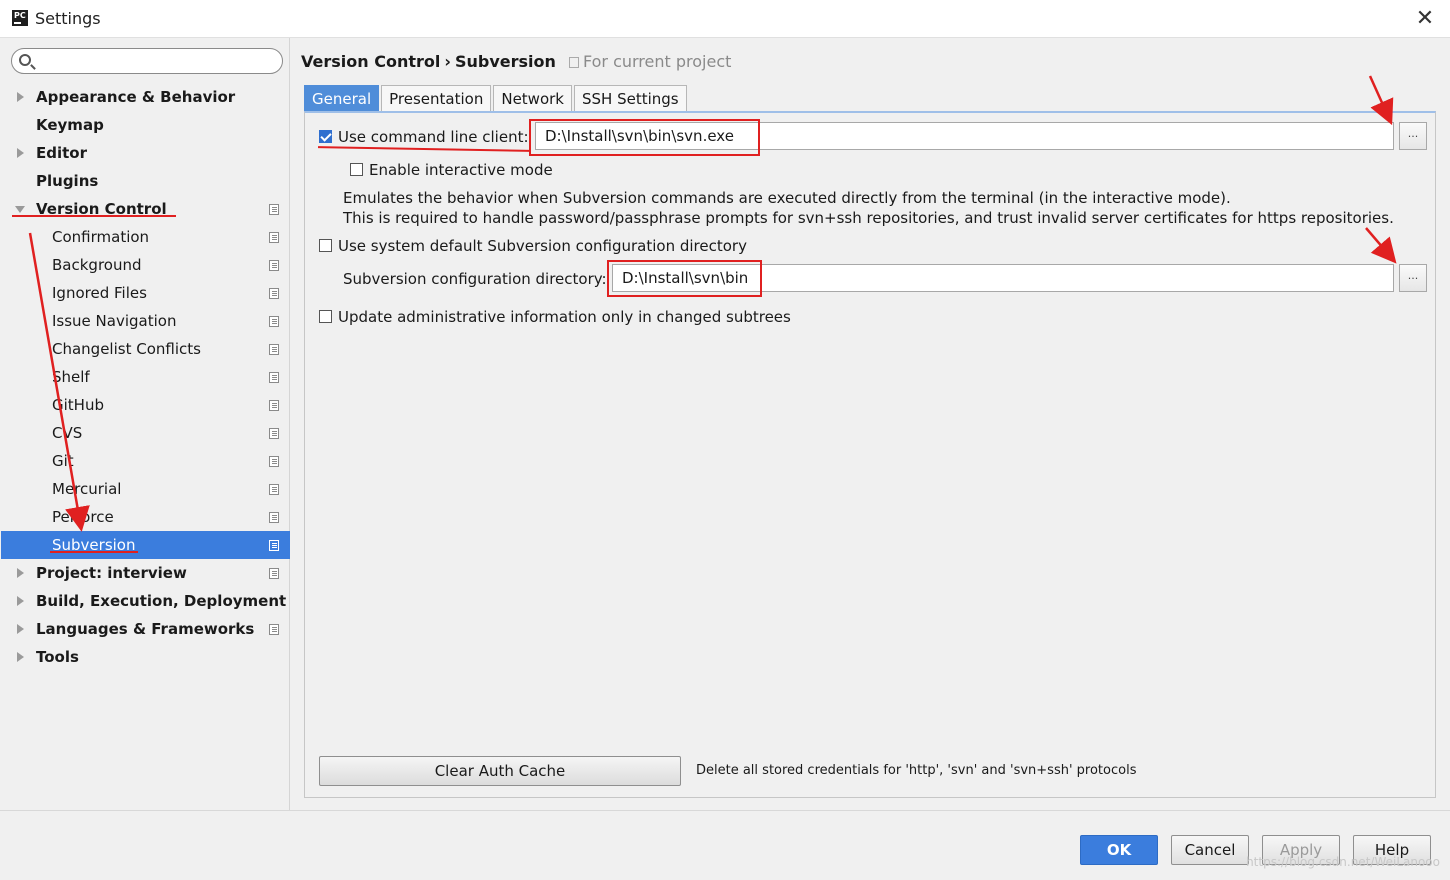 The image size is (1450, 880). Describe the element at coordinates (356, 169) in the screenshot. I see `interactive-checkbox` at that location.